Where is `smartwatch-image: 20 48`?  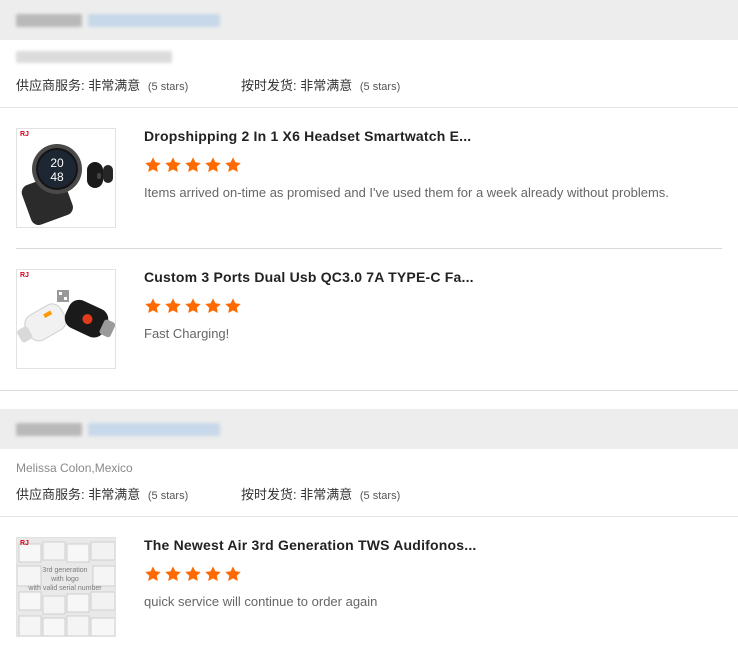 smartwatch-image: 20 48 is located at coordinates (66, 178).